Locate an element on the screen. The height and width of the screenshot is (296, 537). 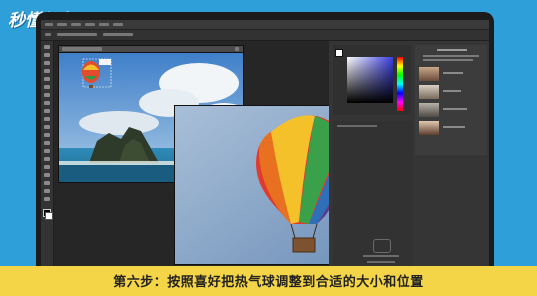
color-picker-panel is located at coordinates (372, 80).